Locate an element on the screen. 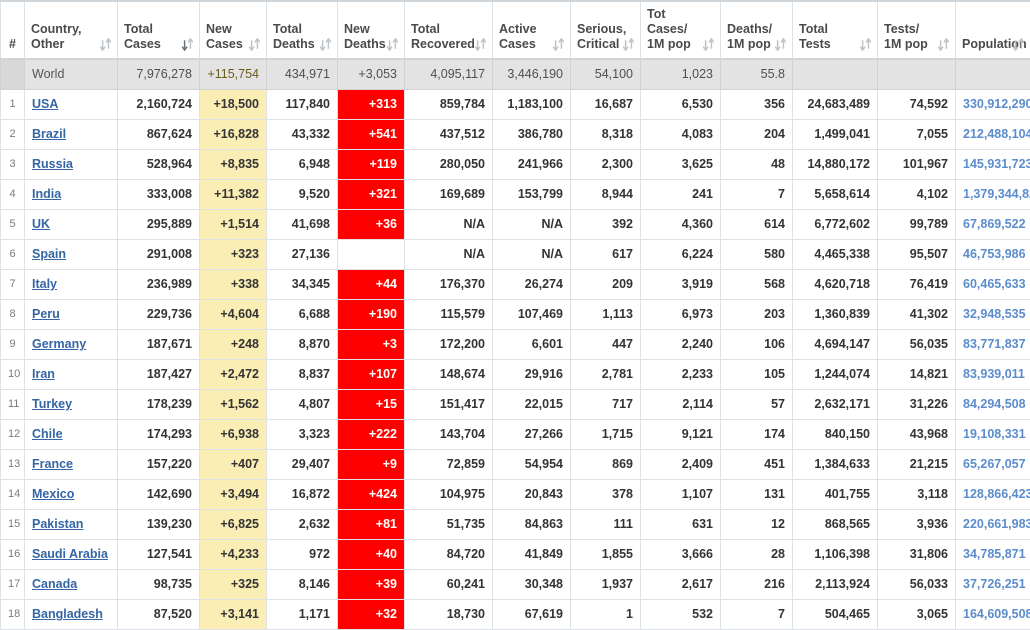 This screenshot has height=630, width=1030. cell-tests1m: 76,419 is located at coordinates (917, 284).